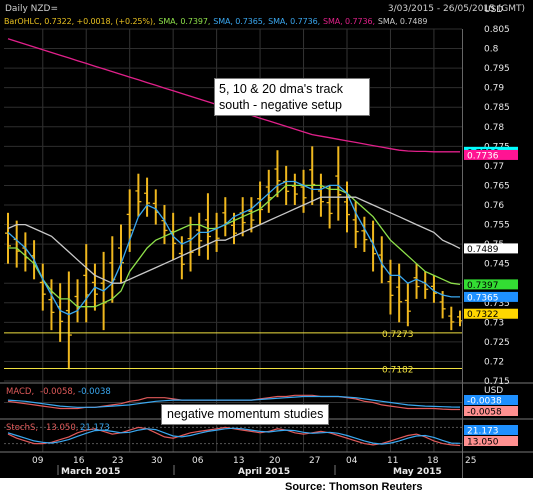 The width and height of the screenshot is (533, 495). What do you see at coordinates (493, 391) in the screenshot?
I see `macd-unit: USD` at bounding box center [493, 391].